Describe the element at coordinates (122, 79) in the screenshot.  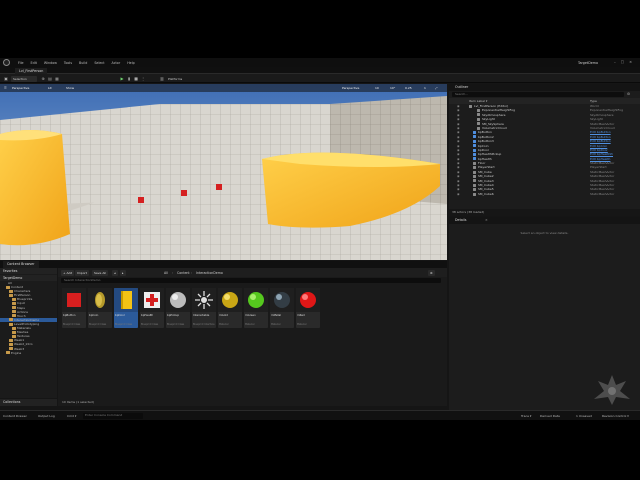
I see `play-icon: ▶` at that location.